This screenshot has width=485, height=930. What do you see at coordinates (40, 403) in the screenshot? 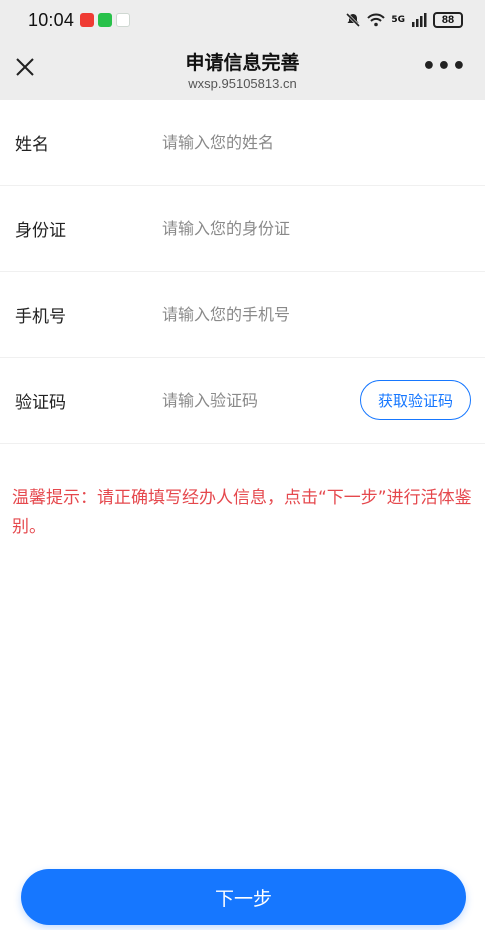
I see `code-label: 验证码` at bounding box center [40, 403].